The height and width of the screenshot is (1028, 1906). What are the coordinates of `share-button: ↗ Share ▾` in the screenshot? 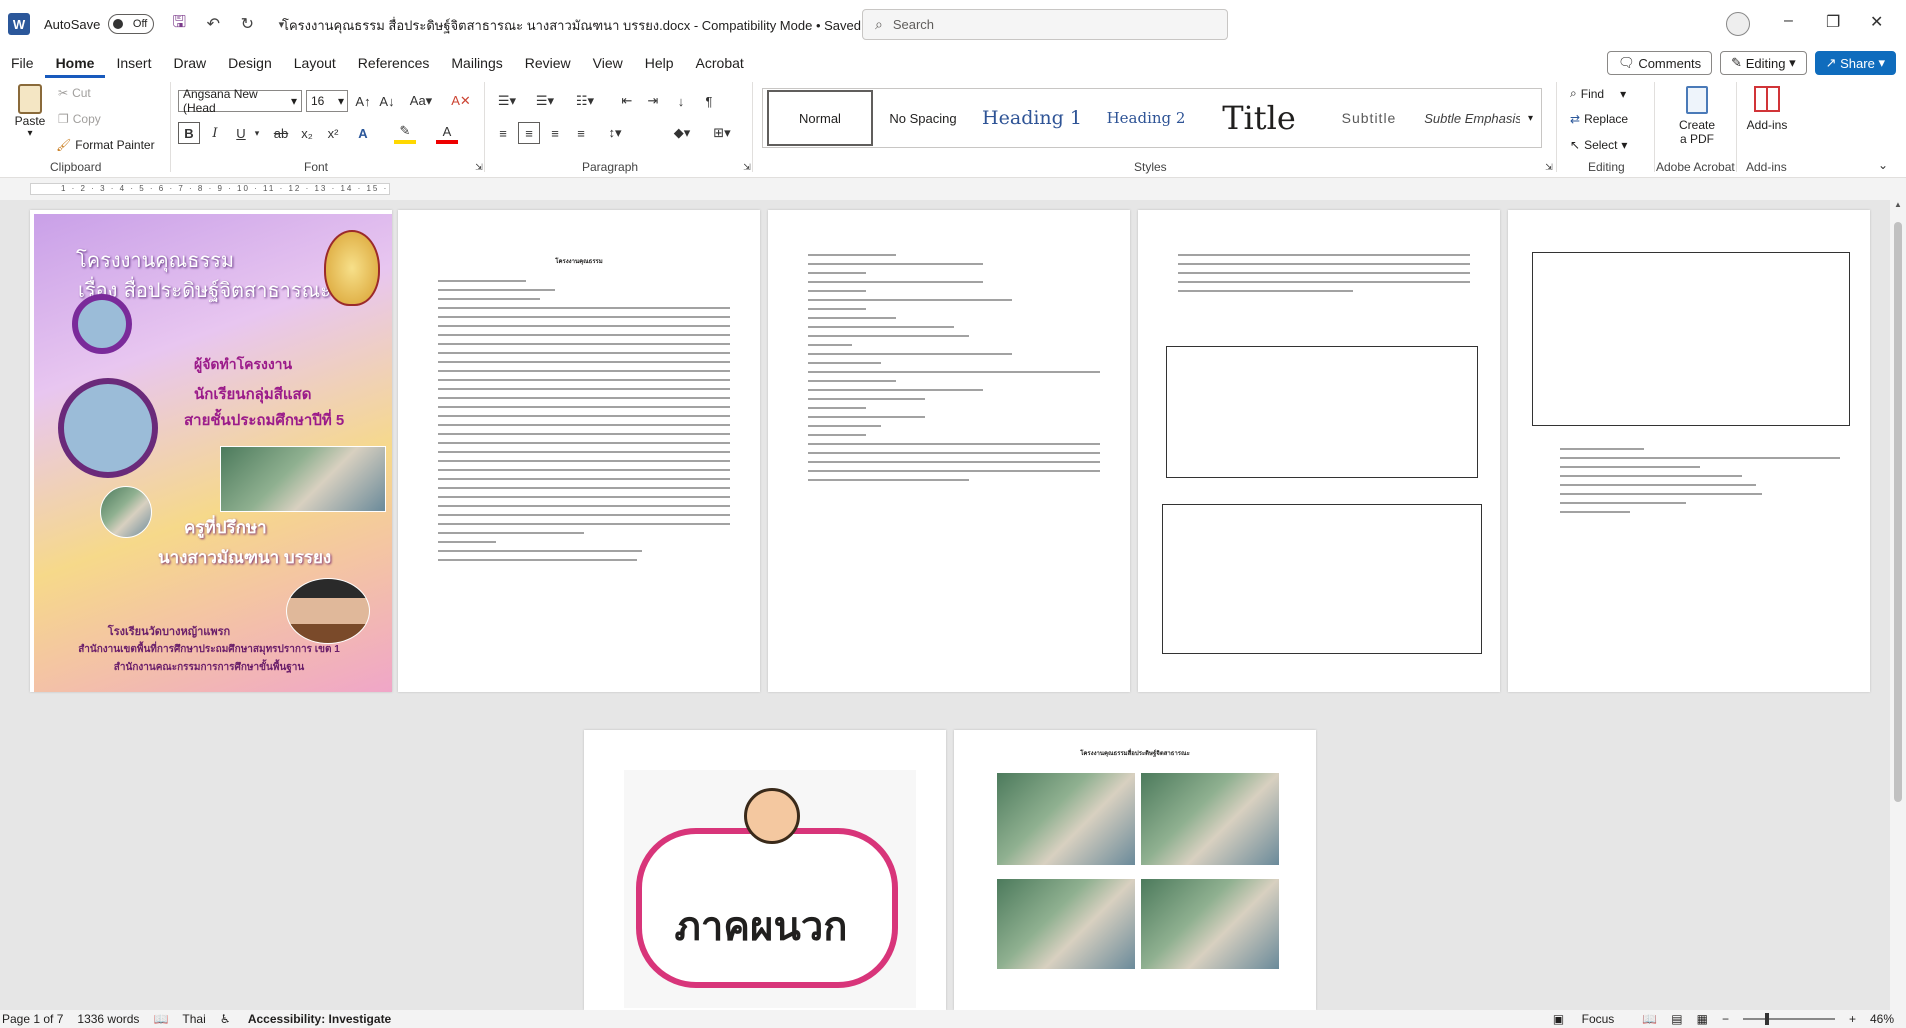 It's located at (1855, 63).